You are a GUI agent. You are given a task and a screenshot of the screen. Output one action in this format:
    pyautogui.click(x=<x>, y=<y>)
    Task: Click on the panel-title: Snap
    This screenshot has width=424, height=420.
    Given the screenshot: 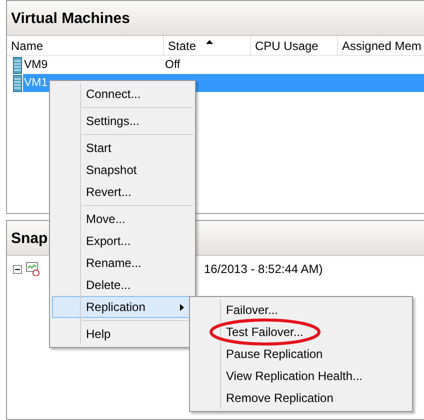 What is the action you would take?
    pyautogui.click(x=29, y=238)
    